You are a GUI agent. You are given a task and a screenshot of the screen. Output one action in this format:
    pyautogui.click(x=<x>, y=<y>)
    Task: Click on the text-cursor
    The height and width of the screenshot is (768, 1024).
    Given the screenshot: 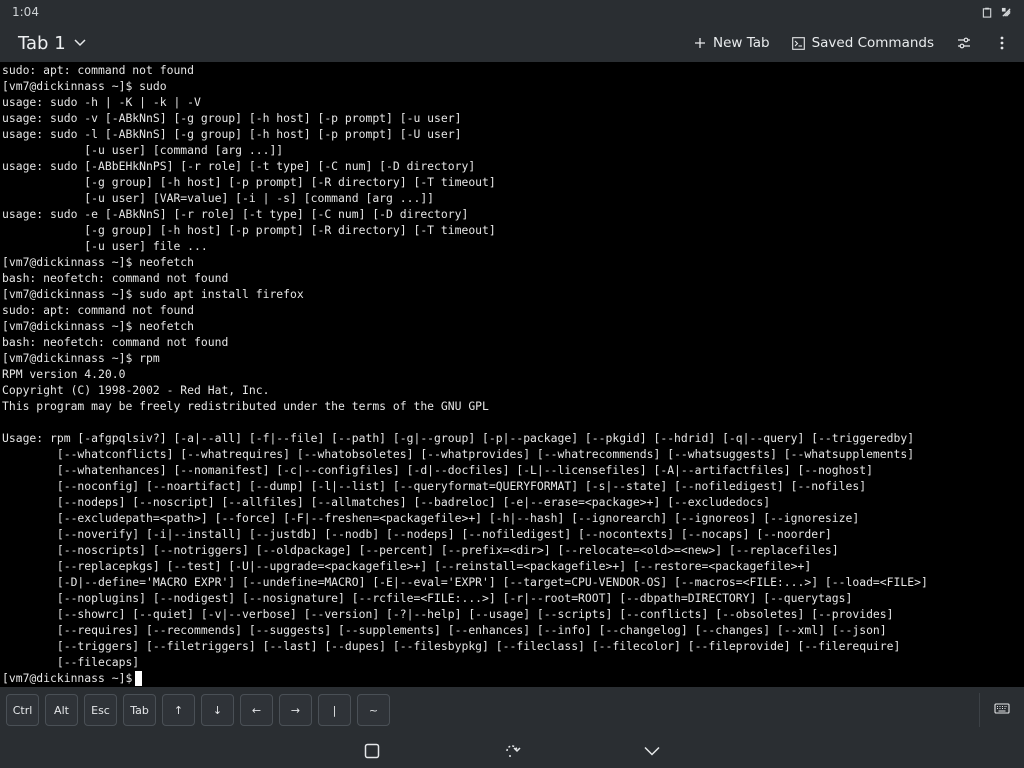 What is the action you would take?
    pyautogui.click(x=139, y=678)
    